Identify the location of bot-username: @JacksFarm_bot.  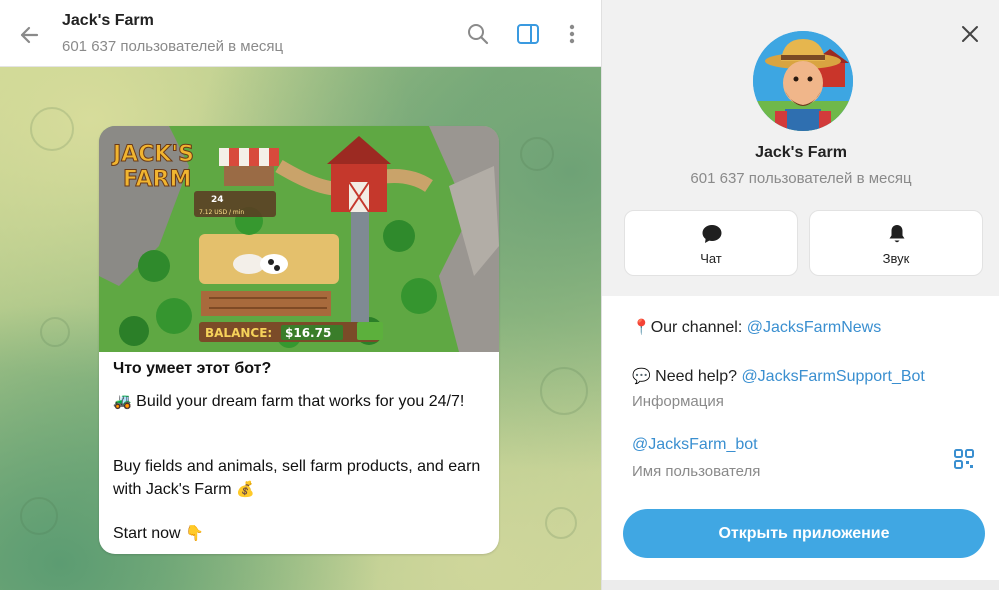
(695, 445).